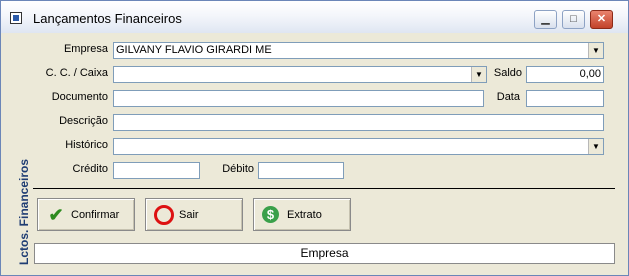  What do you see at coordinates (164, 215) in the screenshot?
I see `stop-icon` at bounding box center [164, 215].